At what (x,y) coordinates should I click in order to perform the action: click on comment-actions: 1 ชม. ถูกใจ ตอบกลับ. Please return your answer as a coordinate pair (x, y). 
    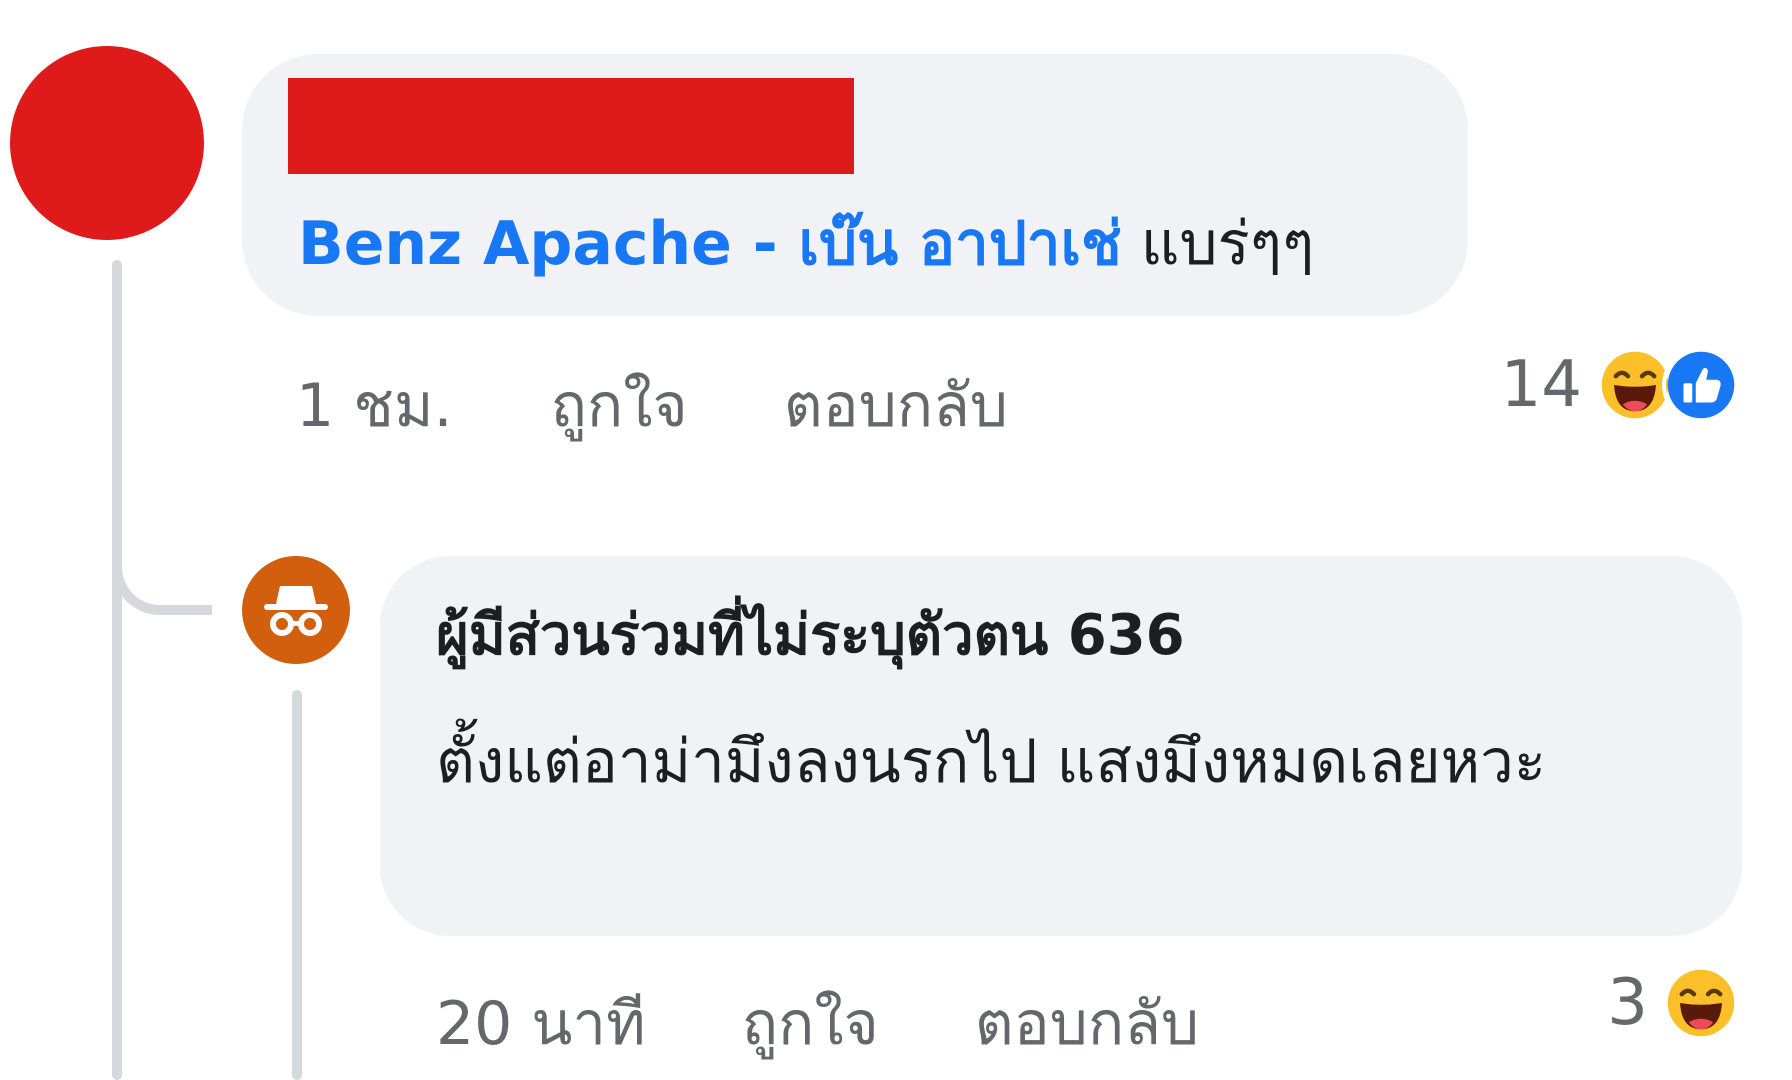
    Looking at the image, I should click on (652, 405).